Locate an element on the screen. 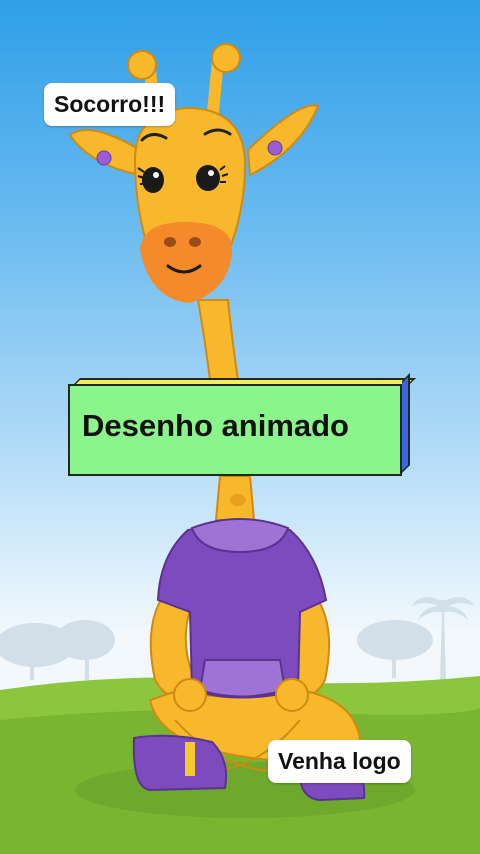 The height and width of the screenshot is (854, 480). title-banner: Desenho animado is located at coordinates (242, 424).